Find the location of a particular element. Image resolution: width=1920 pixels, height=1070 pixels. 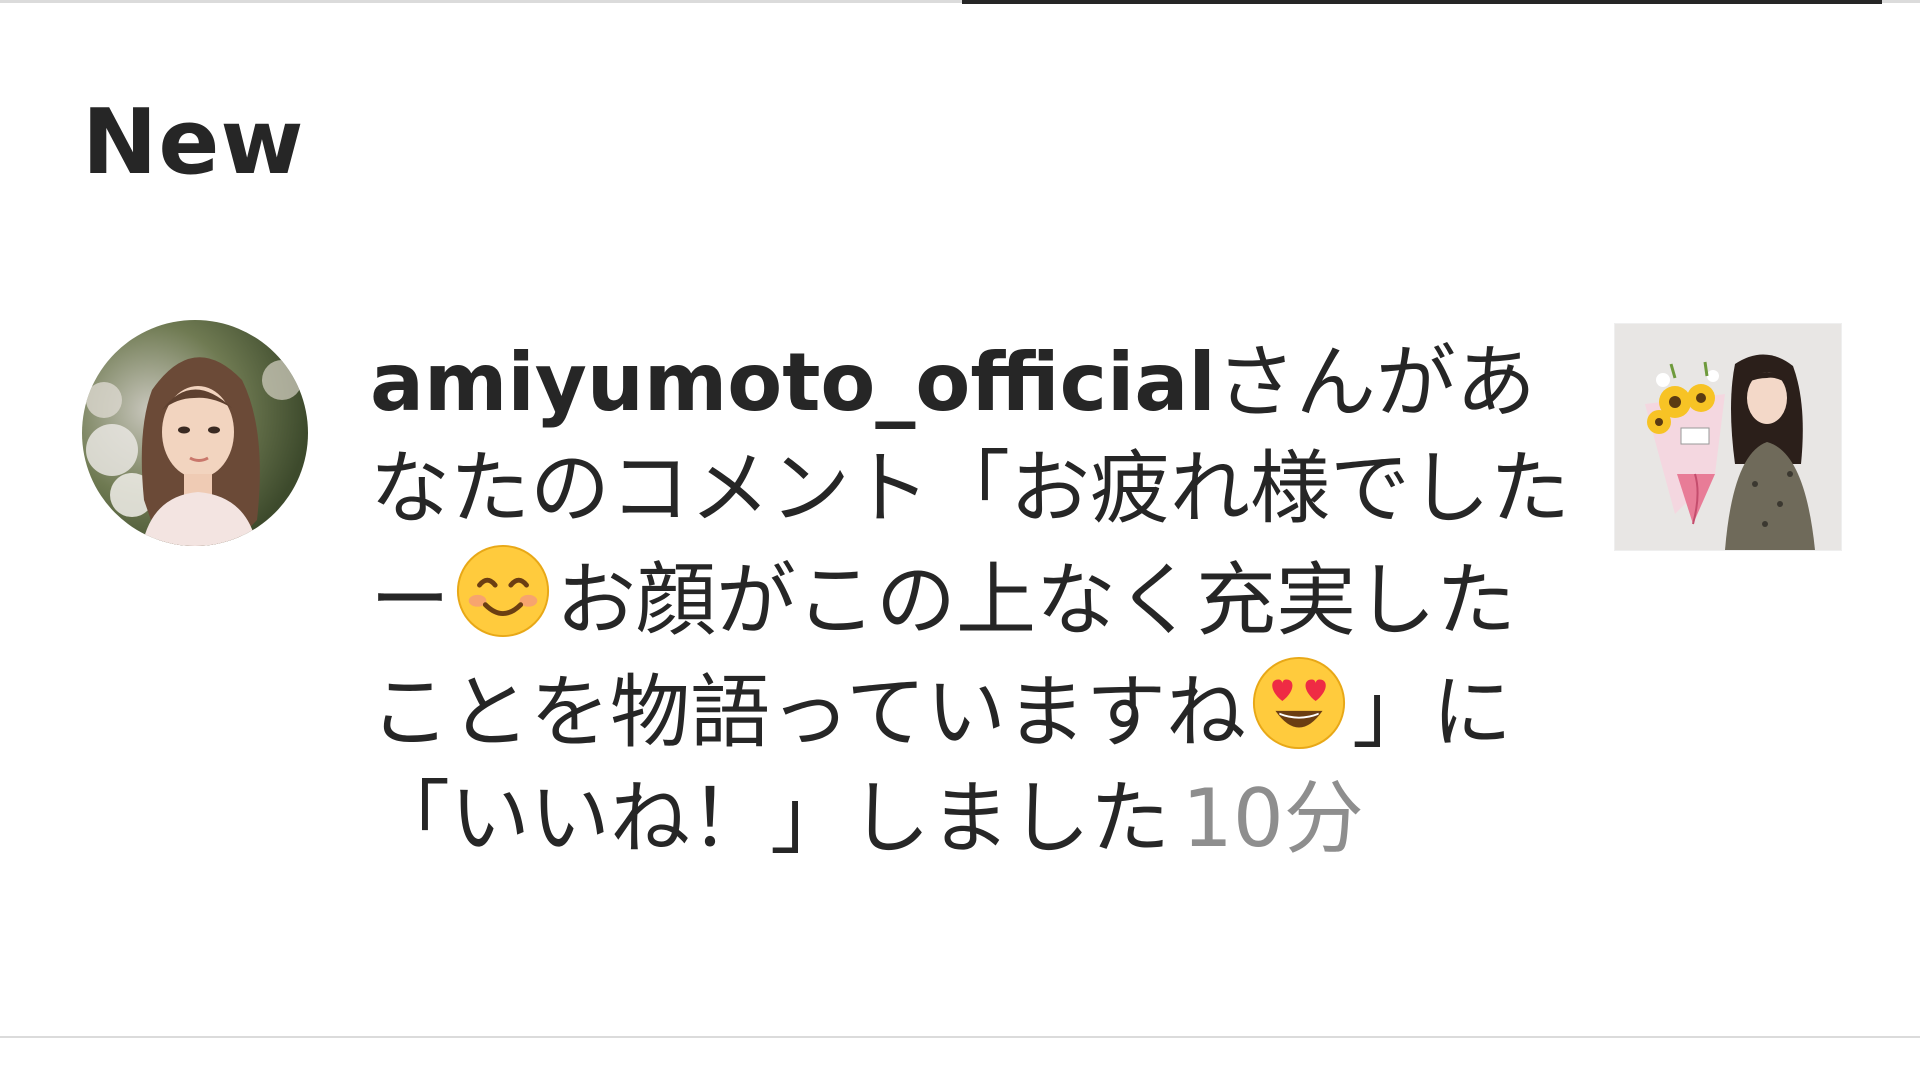

smiling-face-emoji-icon is located at coordinates (503, 591).